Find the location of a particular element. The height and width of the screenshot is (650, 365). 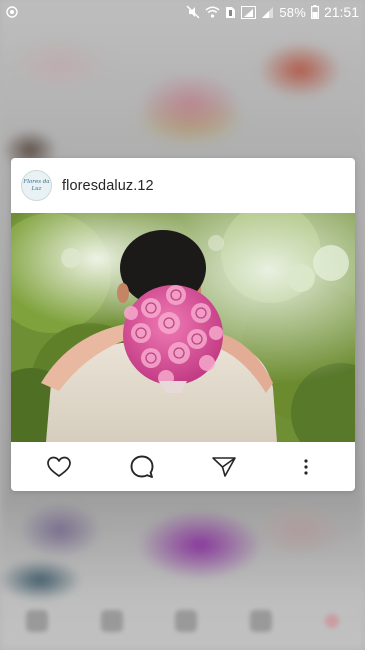

signal-icon is located at coordinates (268, 12).